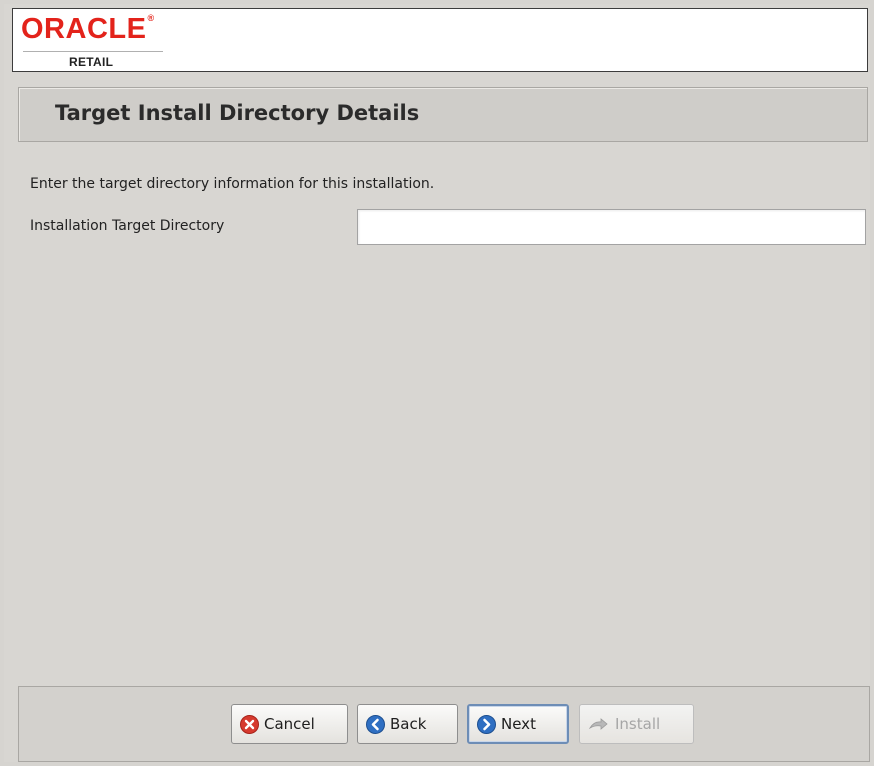 This screenshot has height=766, width=874. I want to click on back-arrow-icon, so click(375, 724).